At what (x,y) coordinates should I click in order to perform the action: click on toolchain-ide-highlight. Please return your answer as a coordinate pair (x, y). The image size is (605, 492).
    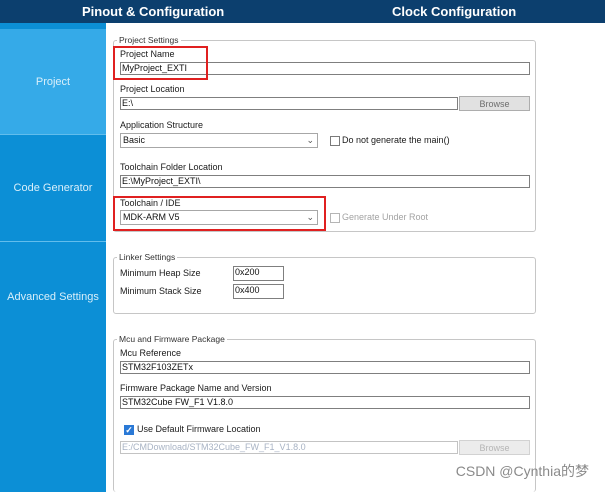
    Looking at the image, I should click on (219, 213).